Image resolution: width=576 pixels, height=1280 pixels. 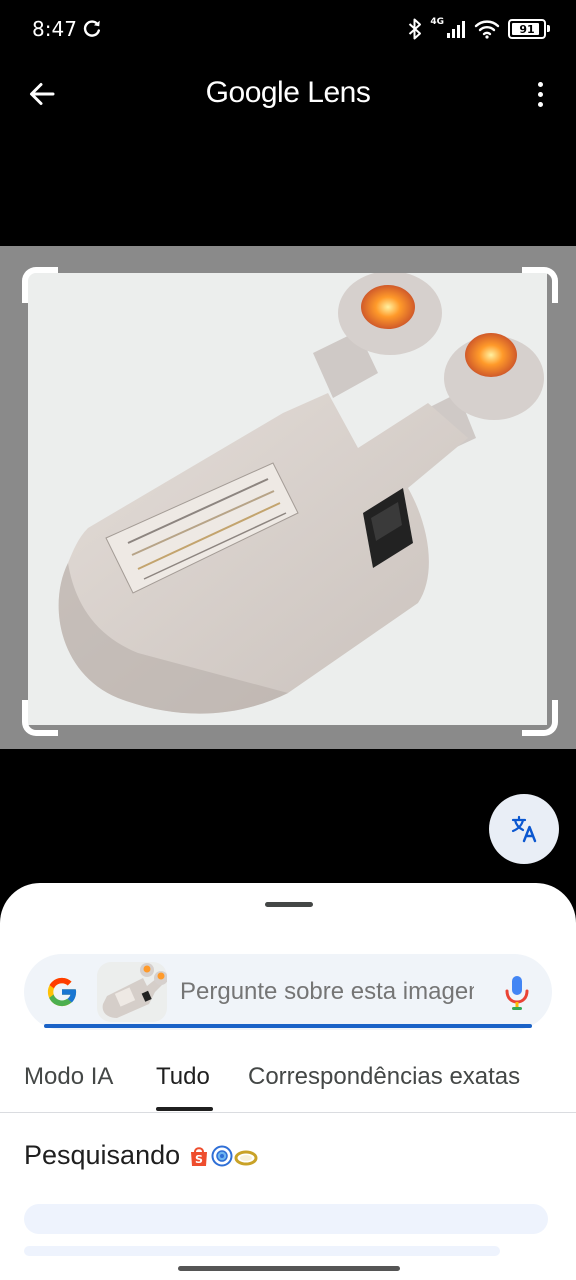 I want to click on sync-icon, so click(x=91, y=28).